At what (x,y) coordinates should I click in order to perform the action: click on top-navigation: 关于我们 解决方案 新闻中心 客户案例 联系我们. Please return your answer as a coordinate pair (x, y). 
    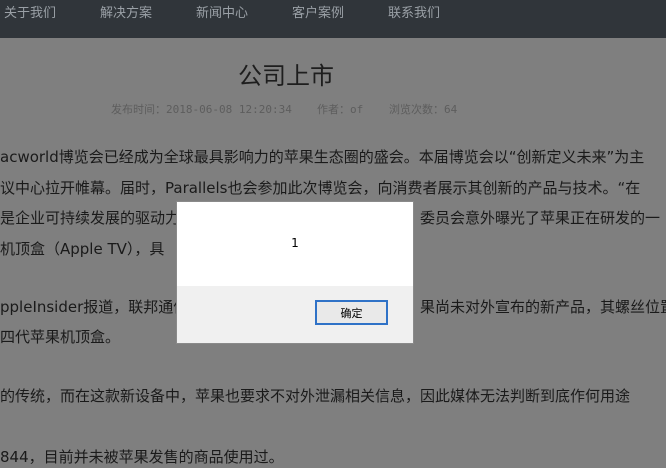
    Looking at the image, I should click on (333, 19).